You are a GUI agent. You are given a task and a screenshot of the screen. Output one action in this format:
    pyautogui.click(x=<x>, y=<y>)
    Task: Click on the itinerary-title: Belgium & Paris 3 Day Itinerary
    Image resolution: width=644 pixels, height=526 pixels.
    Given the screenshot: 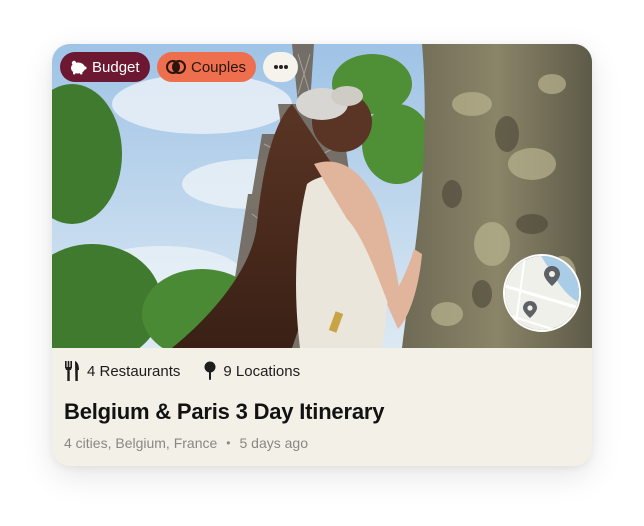 What is the action you would take?
    pyautogui.click(x=224, y=412)
    